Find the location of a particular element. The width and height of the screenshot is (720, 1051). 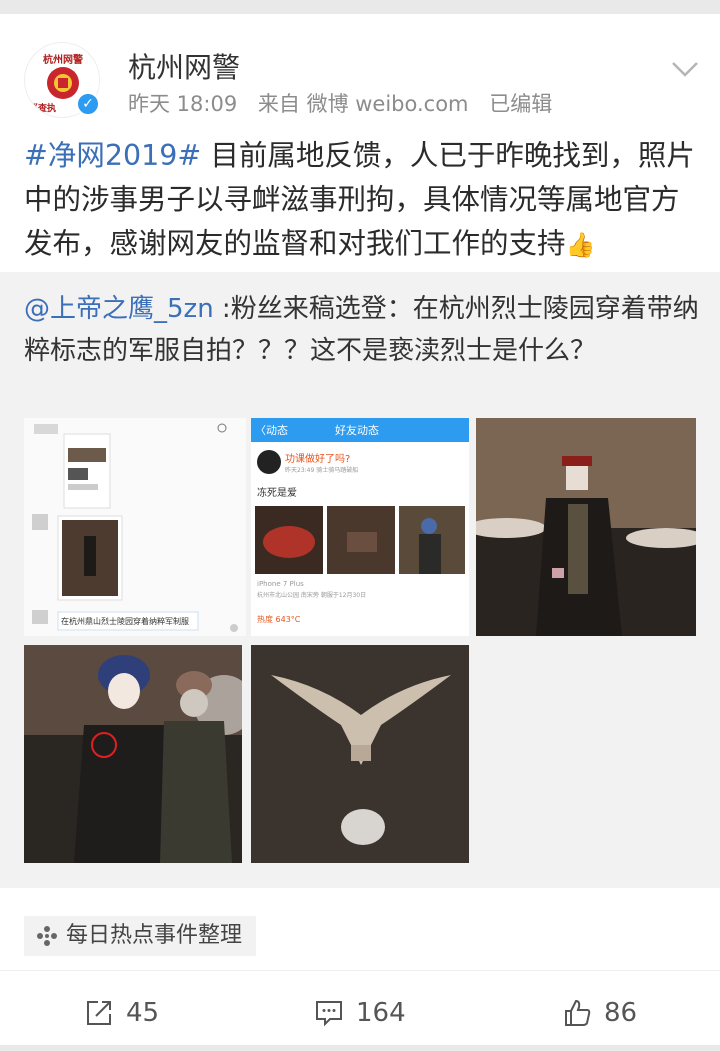

post-time: 昨天 18:09 is located at coordinates (183, 104).